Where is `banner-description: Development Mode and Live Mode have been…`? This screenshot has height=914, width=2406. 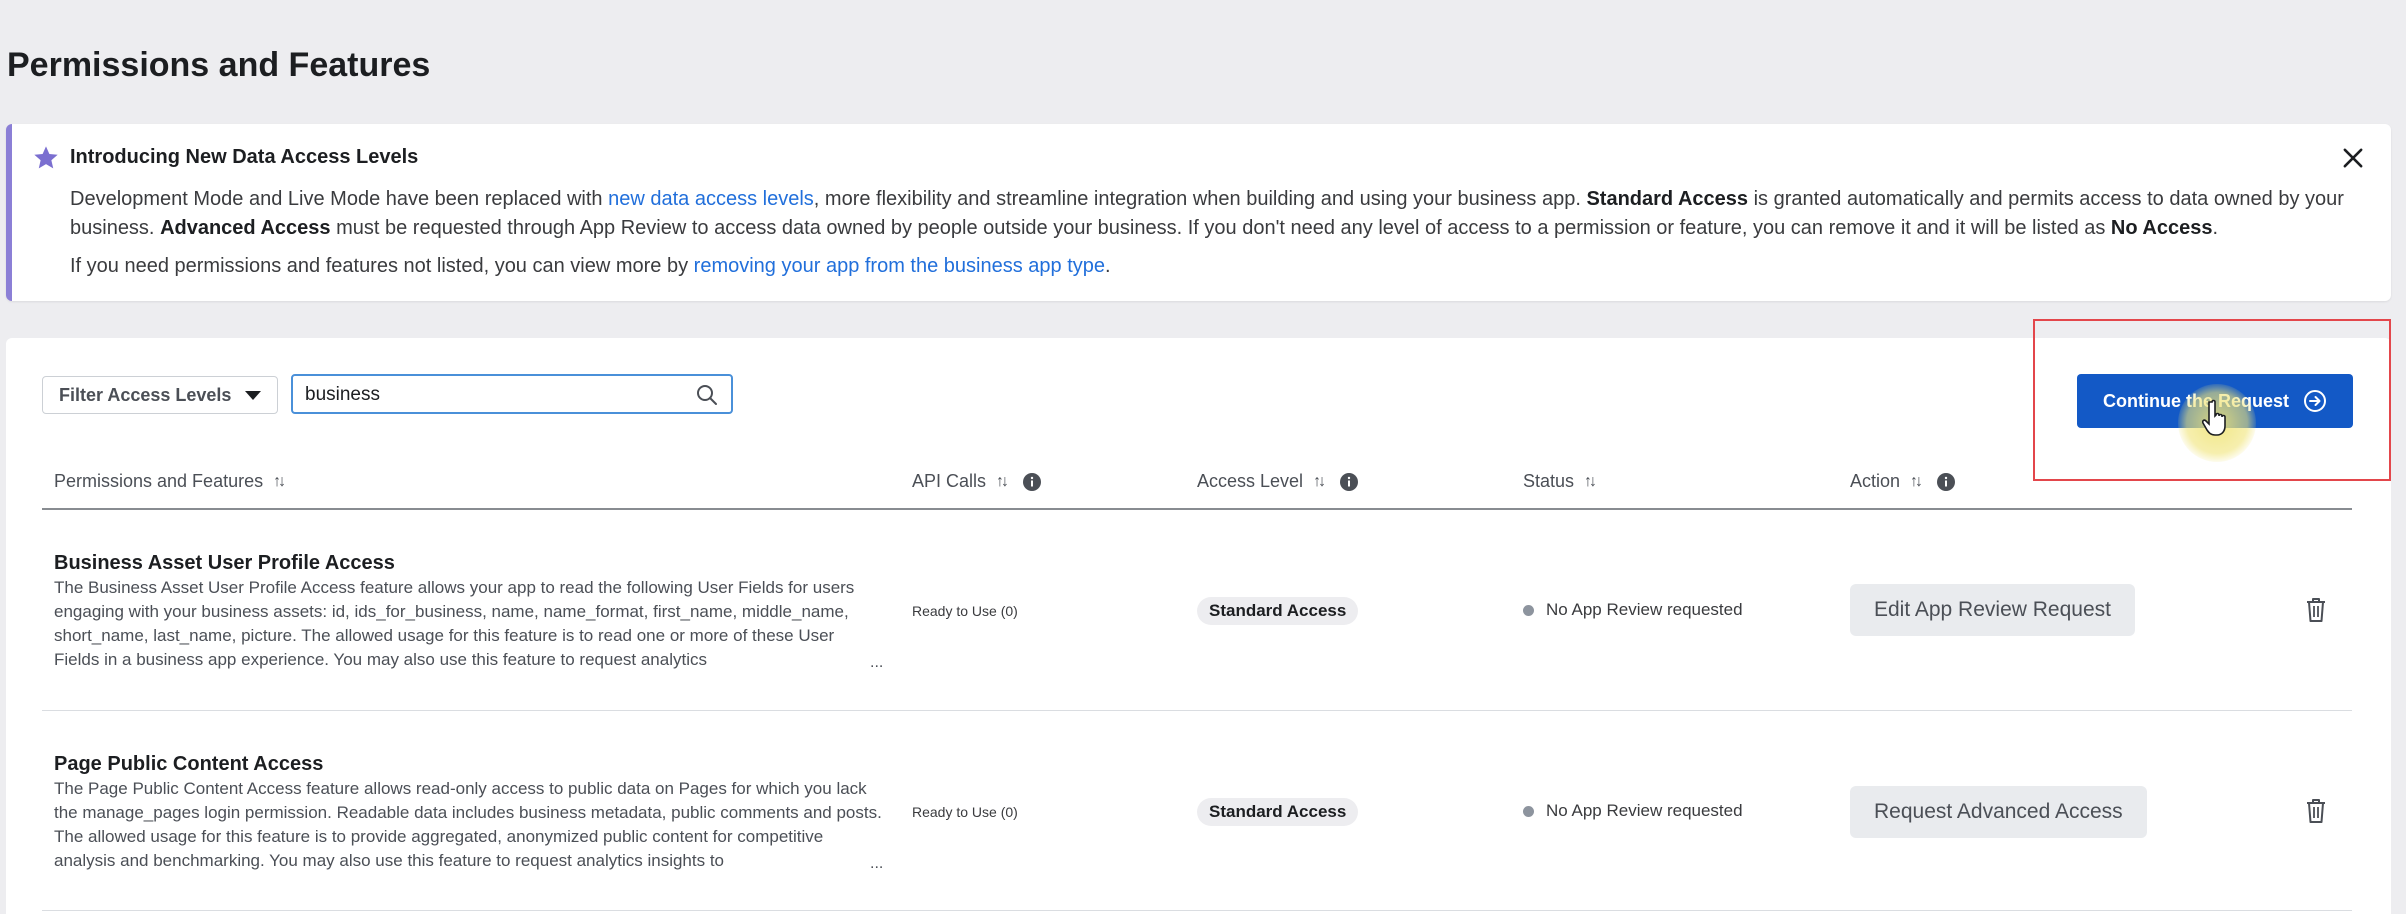 banner-description: Development Mode and Live Mode have been… is located at coordinates (1207, 213).